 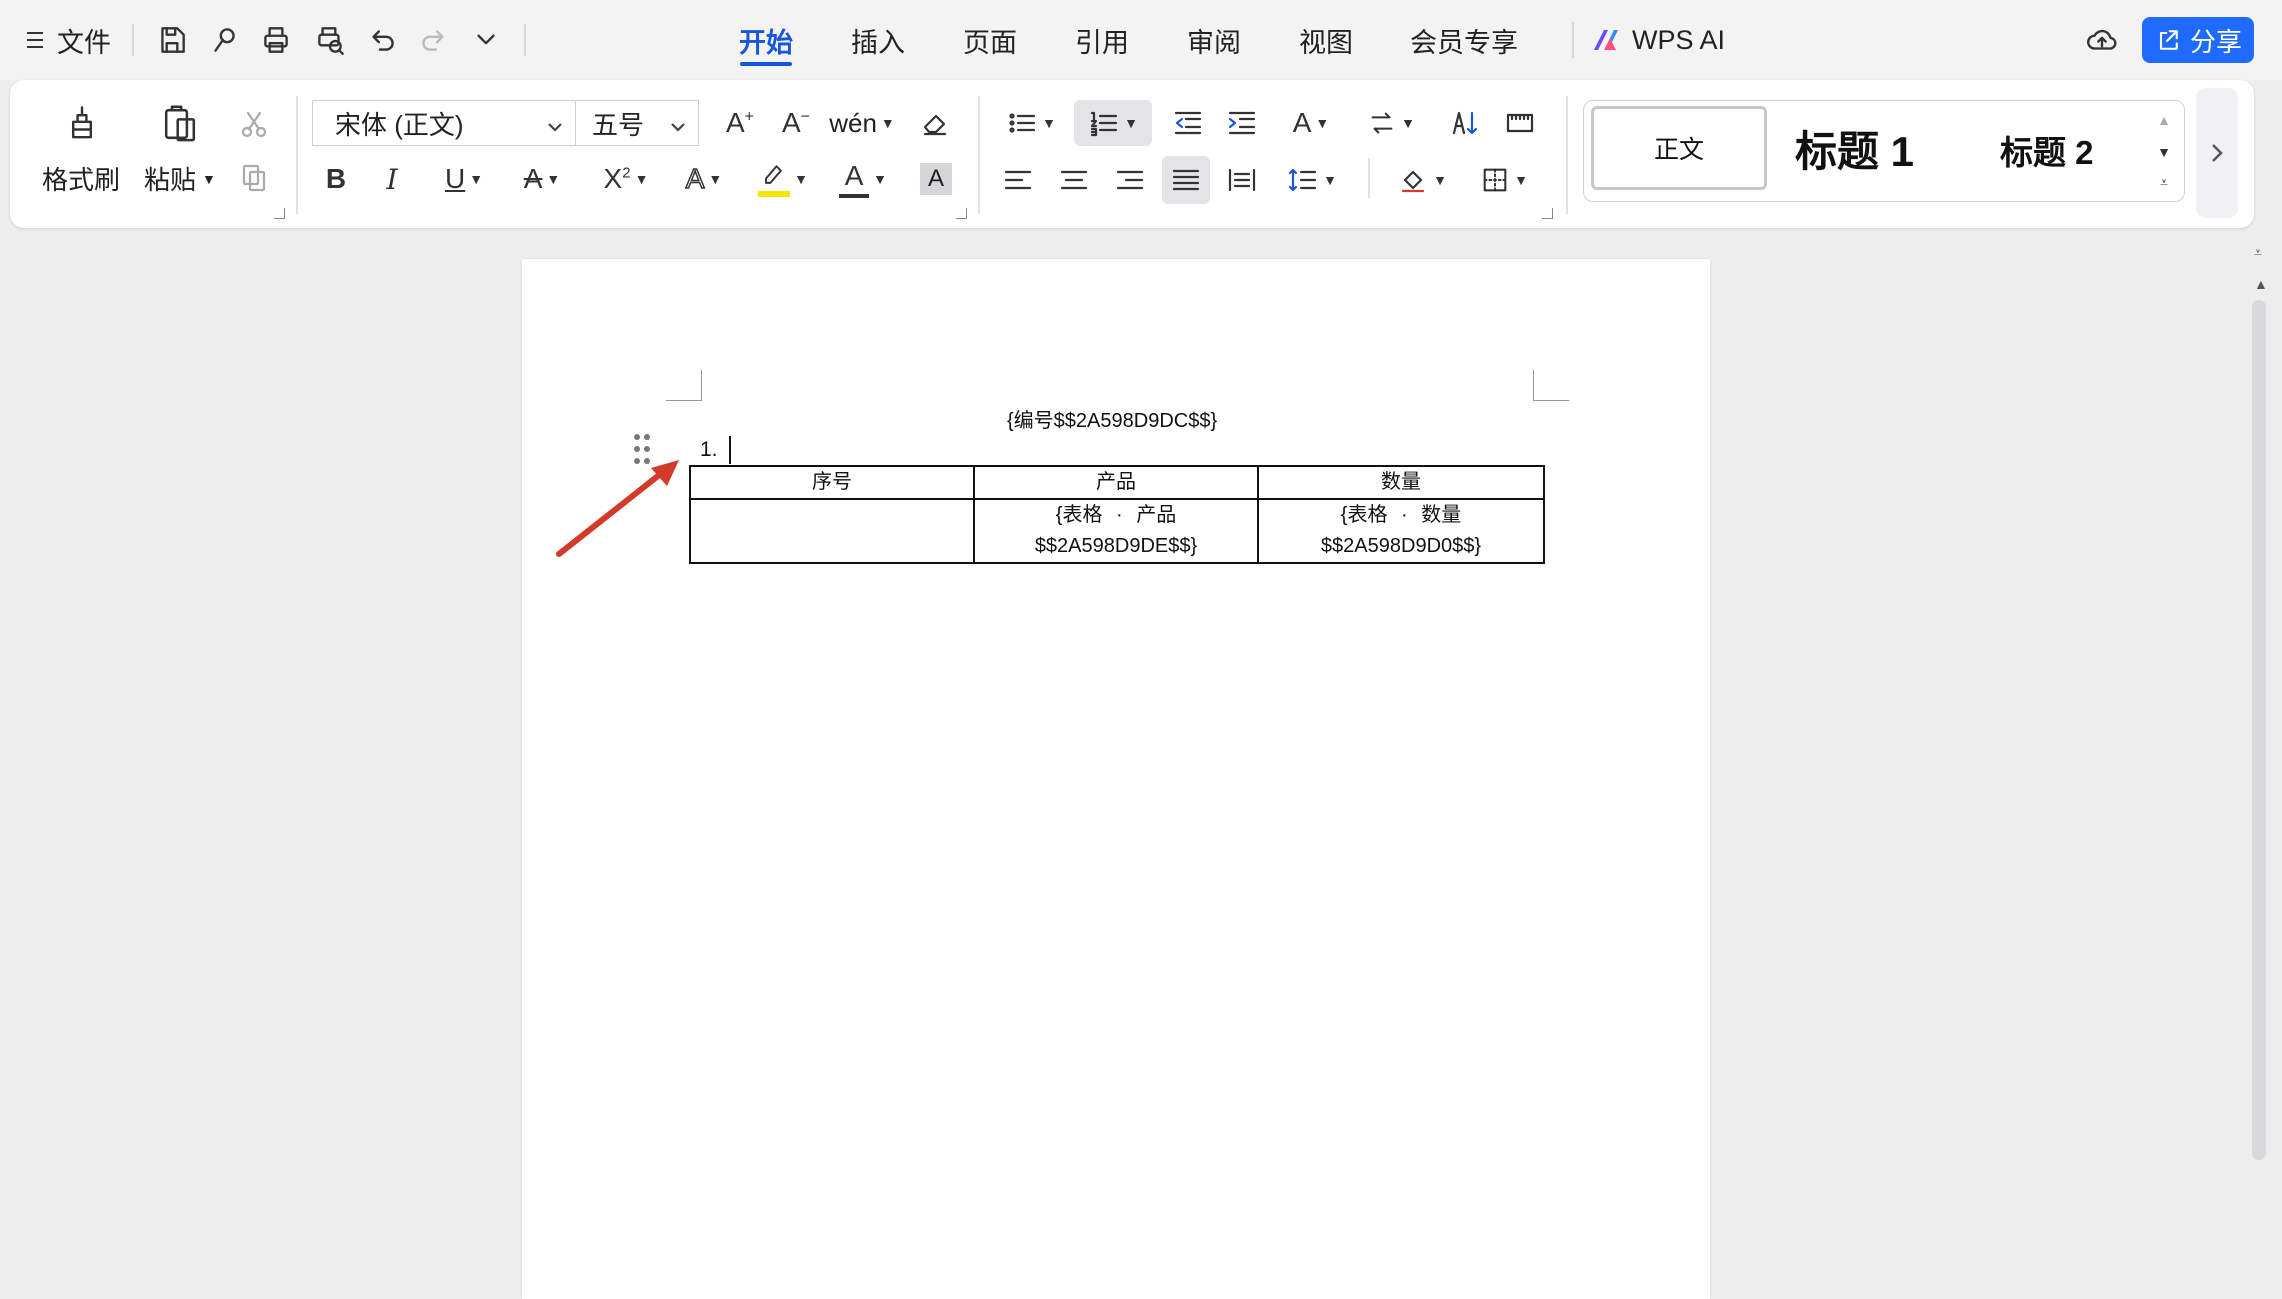 I want to click on scroll-up-button: ▲, so click(x=2261, y=284).